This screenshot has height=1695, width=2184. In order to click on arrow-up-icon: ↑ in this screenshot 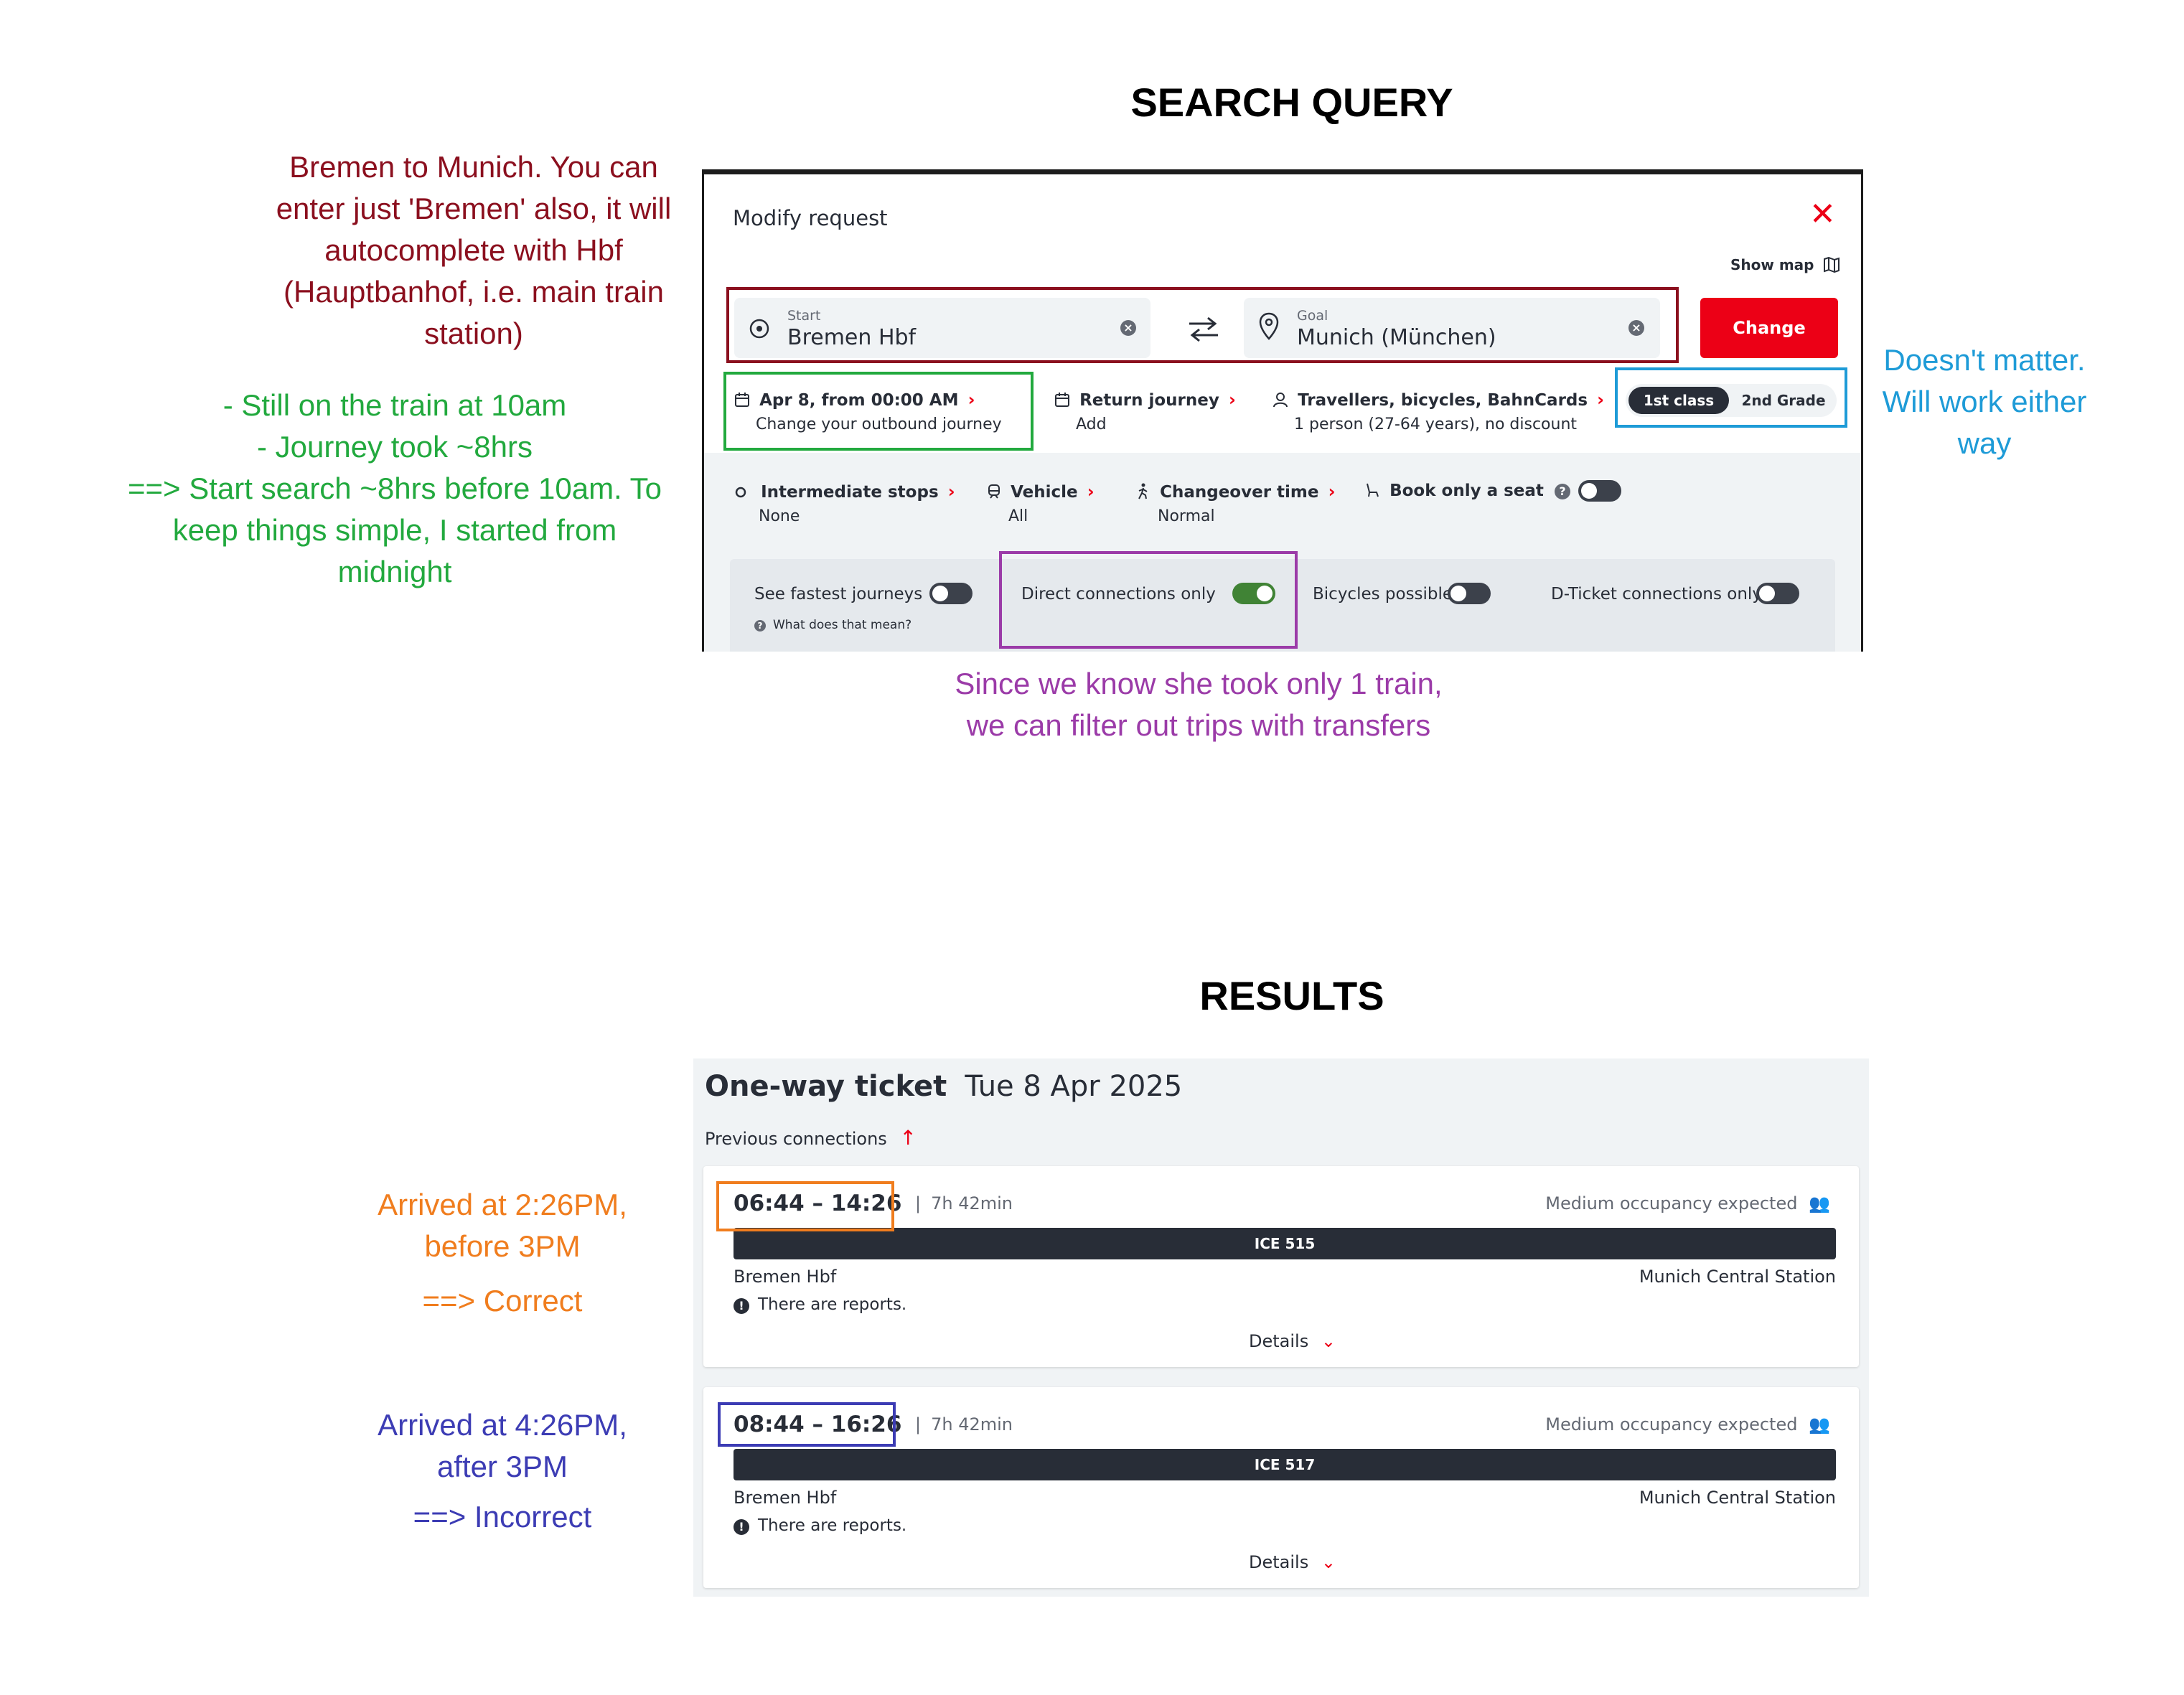, I will do `click(908, 1138)`.